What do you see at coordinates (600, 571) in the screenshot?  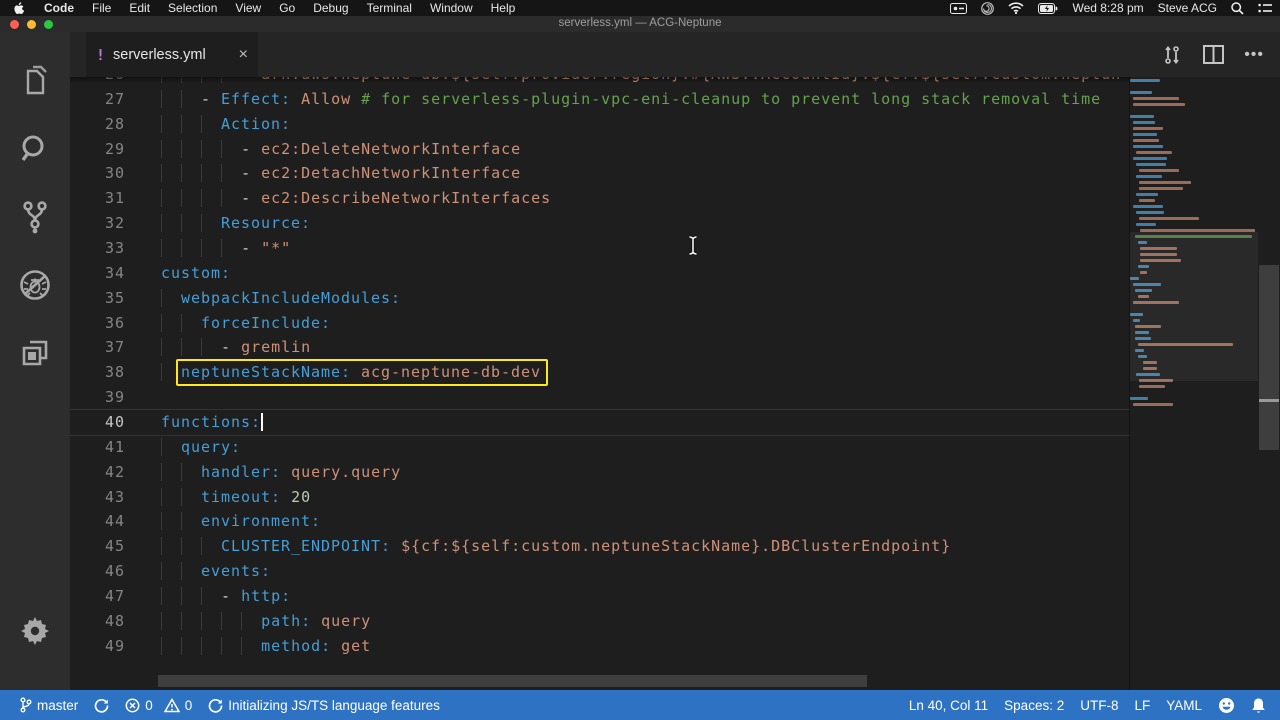 I see `code-line-46: 46 events:` at bounding box center [600, 571].